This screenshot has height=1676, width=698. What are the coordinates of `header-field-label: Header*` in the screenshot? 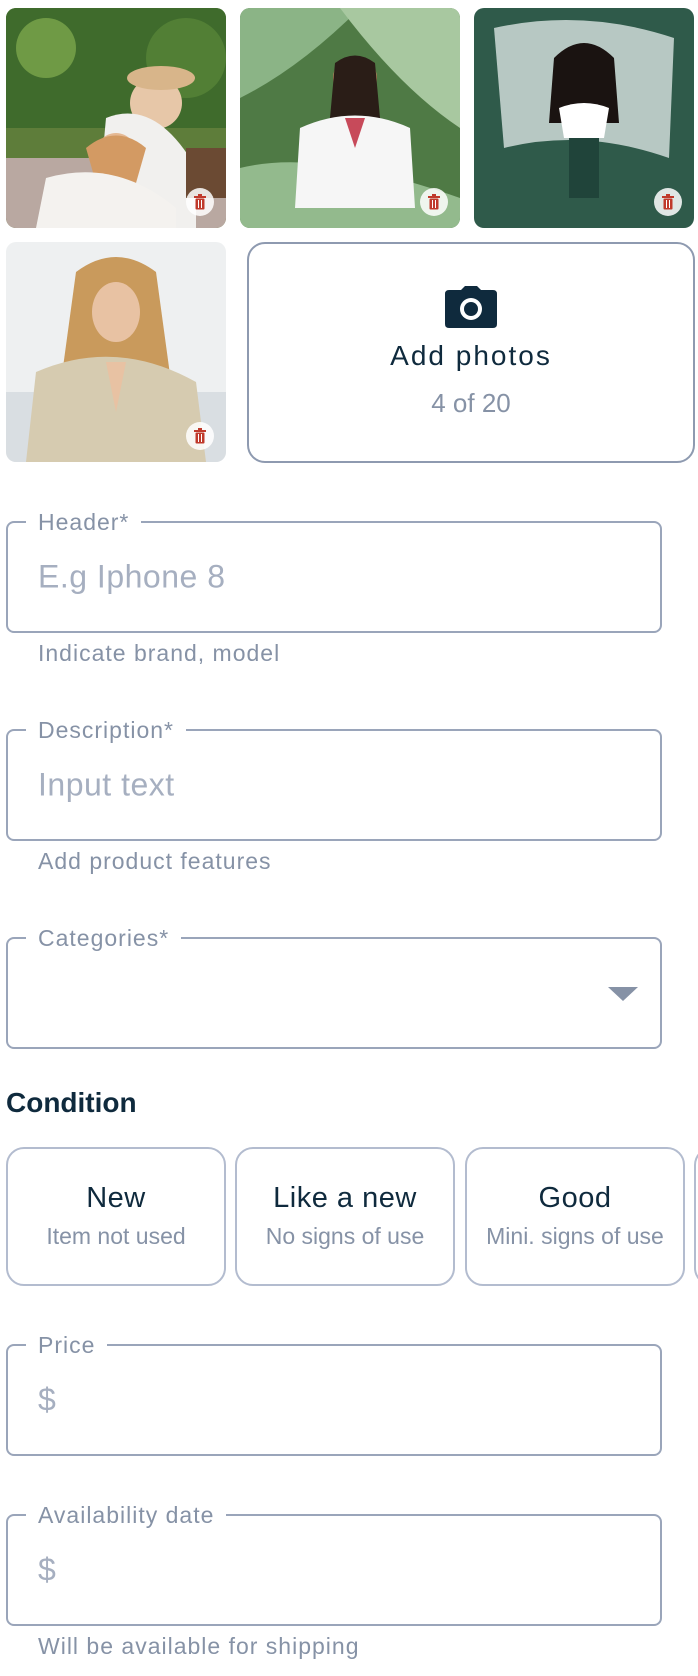 It's located at (84, 522).